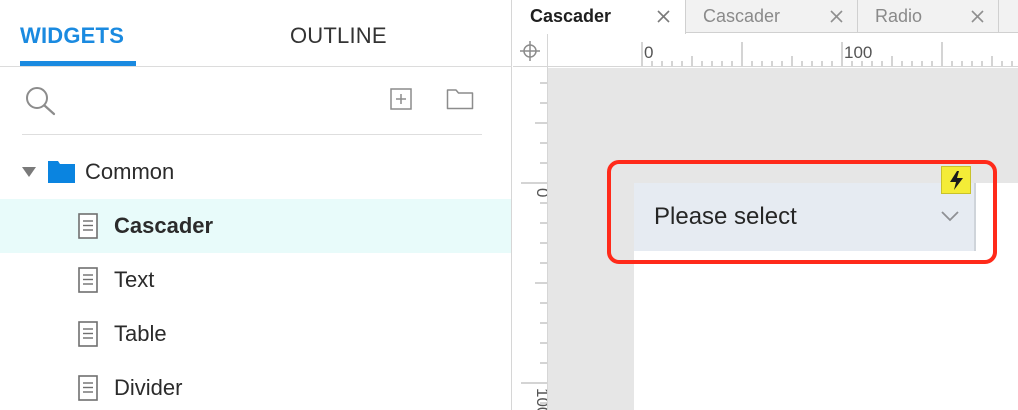  Describe the element at coordinates (134, 279) in the screenshot. I see `tree-item-label: Text` at that location.